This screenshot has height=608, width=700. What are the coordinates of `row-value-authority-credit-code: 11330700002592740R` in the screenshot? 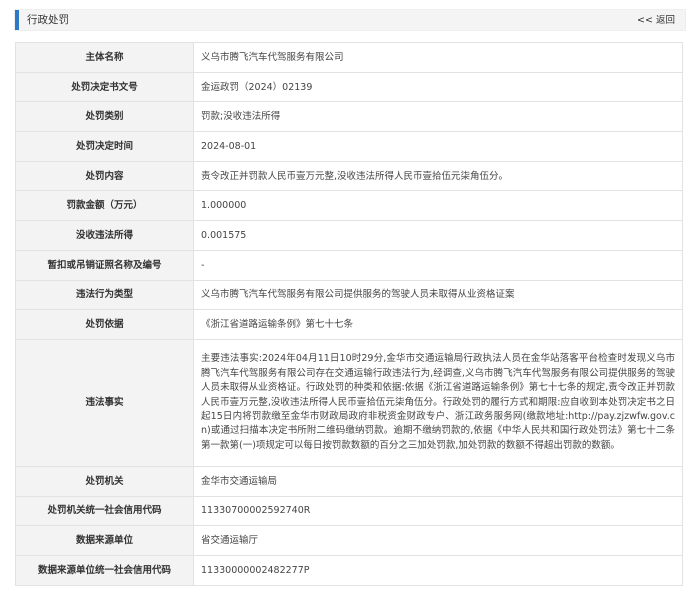 It's located at (438, 511).